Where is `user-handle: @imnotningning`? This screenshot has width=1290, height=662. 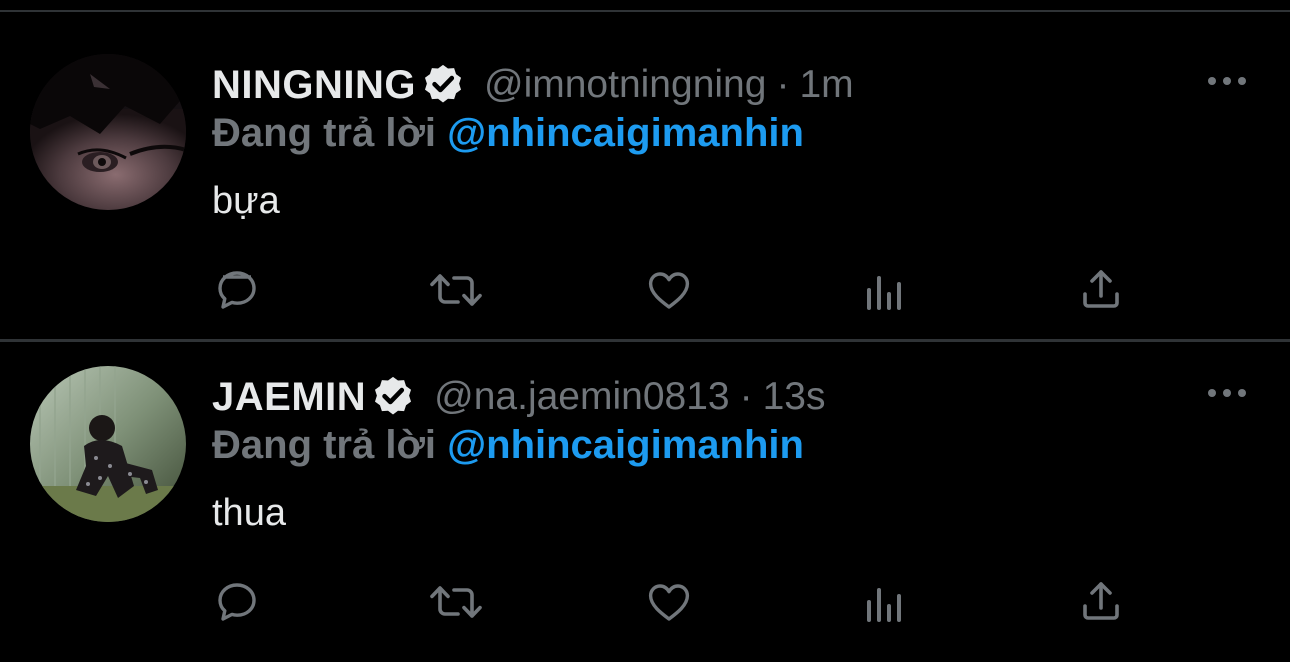 user-handle: @imnotningning is located at coordinates (625, 85).